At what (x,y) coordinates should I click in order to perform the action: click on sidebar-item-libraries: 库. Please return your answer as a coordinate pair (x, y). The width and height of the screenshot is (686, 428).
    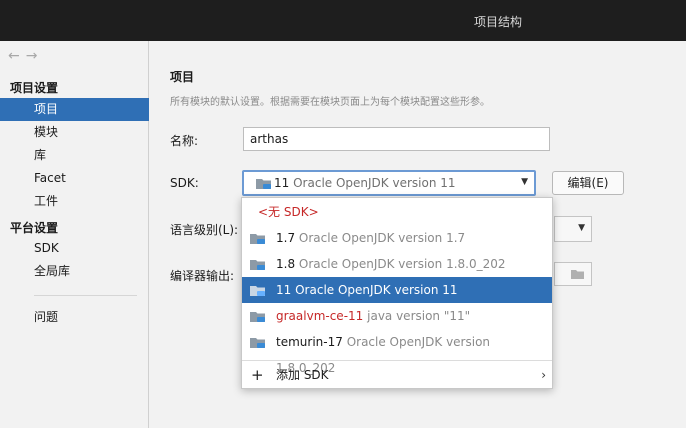
    Looking at the image, I should click on (74, 155).